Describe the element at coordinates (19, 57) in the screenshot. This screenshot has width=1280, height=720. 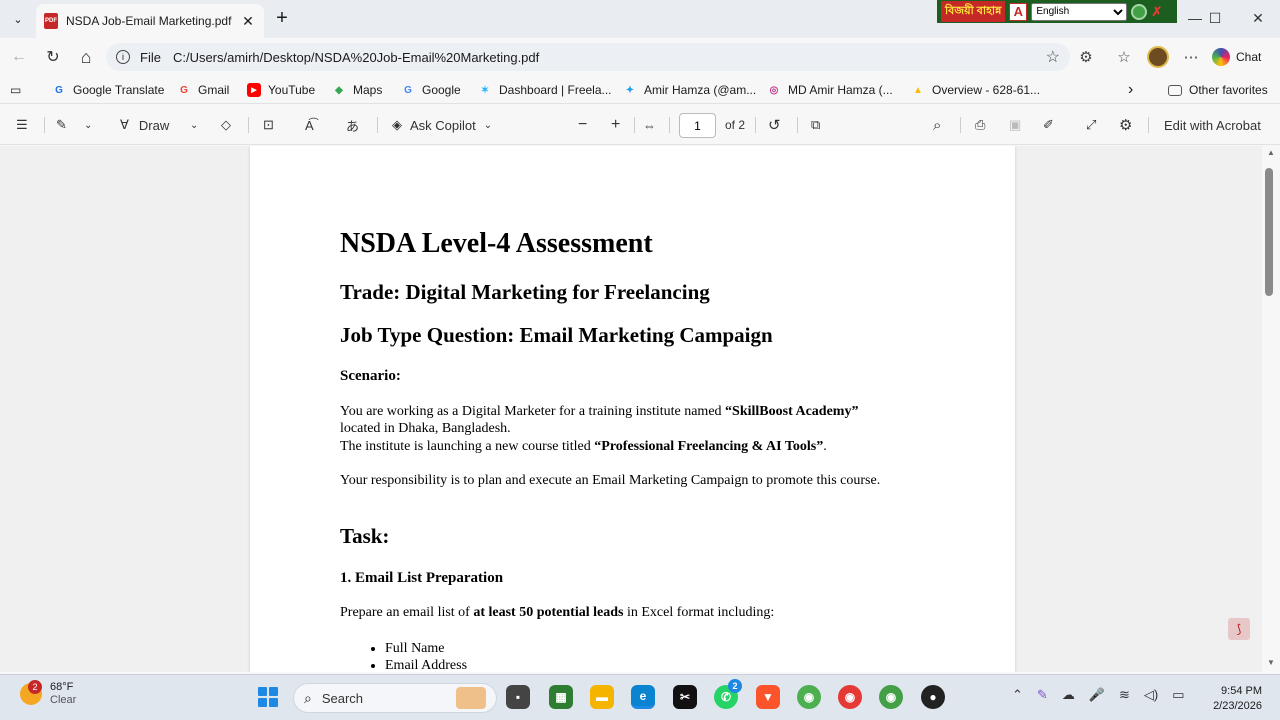
I see `back-button: ←` at that location.